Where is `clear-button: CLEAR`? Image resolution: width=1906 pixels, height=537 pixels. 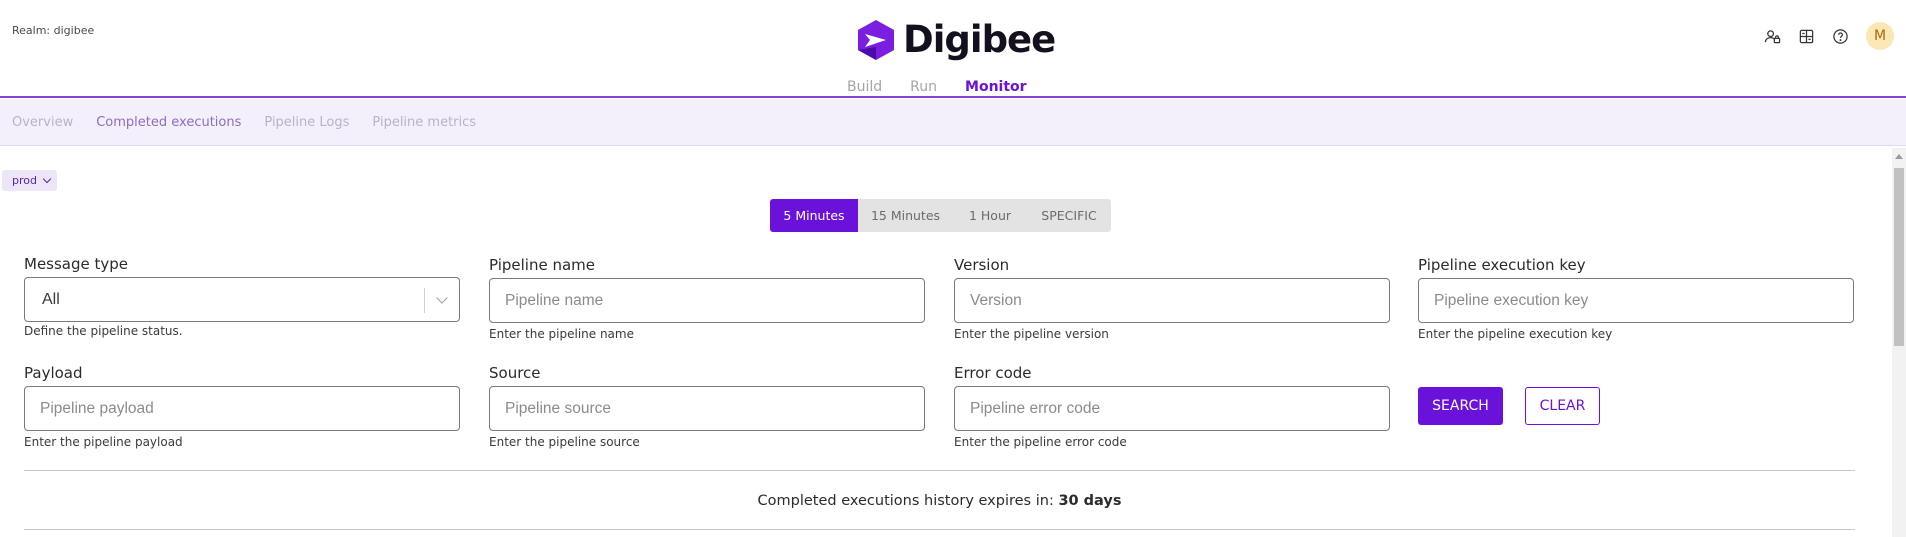 clear-button: CLEAR is located at coordinates (1562, 406).